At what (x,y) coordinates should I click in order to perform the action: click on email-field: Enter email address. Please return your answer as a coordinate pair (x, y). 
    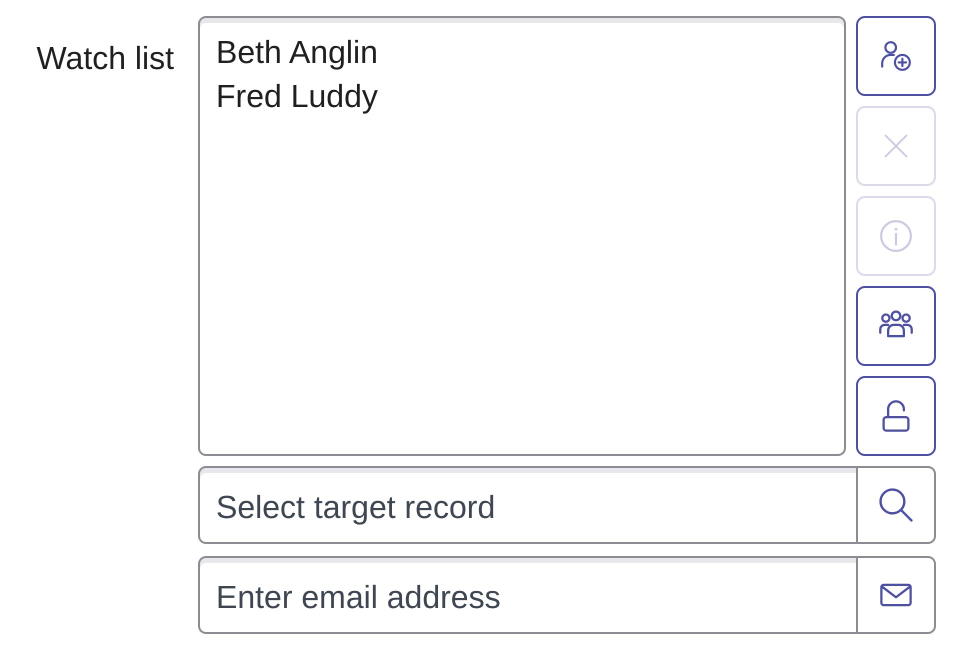
    Looking at the image, I should click on (527, 595).